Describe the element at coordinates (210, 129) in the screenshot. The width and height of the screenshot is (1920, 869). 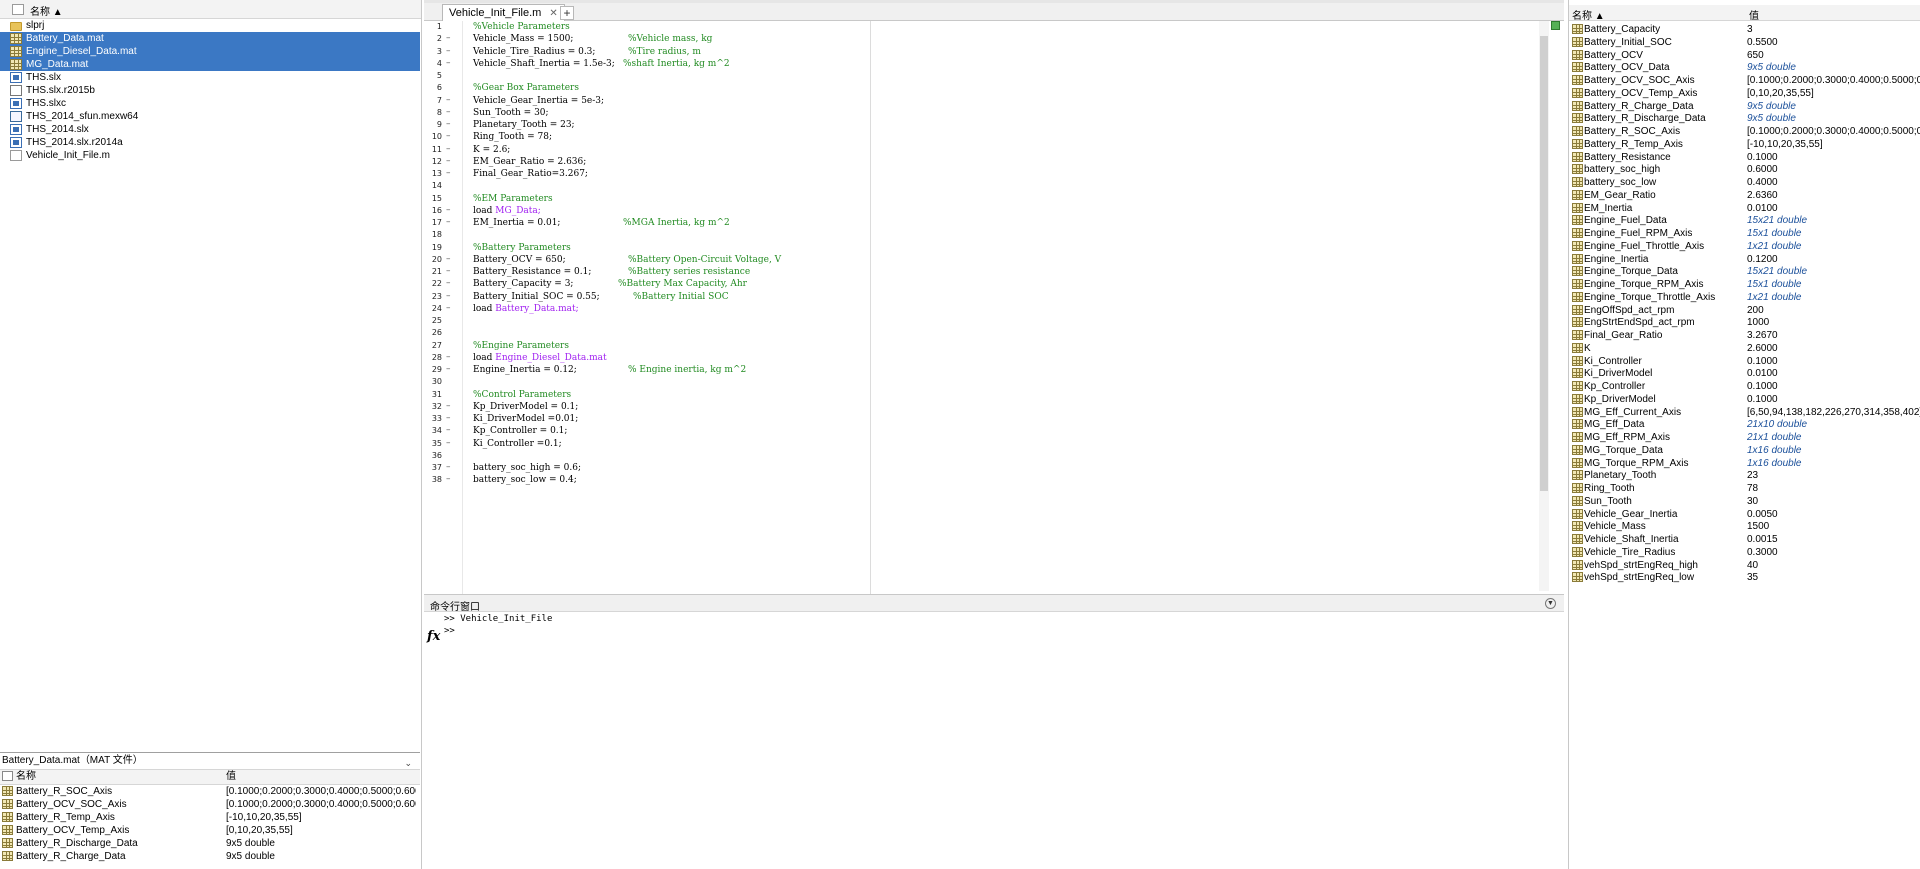
I see `file-list-item: THS_2014.slx` at that location.